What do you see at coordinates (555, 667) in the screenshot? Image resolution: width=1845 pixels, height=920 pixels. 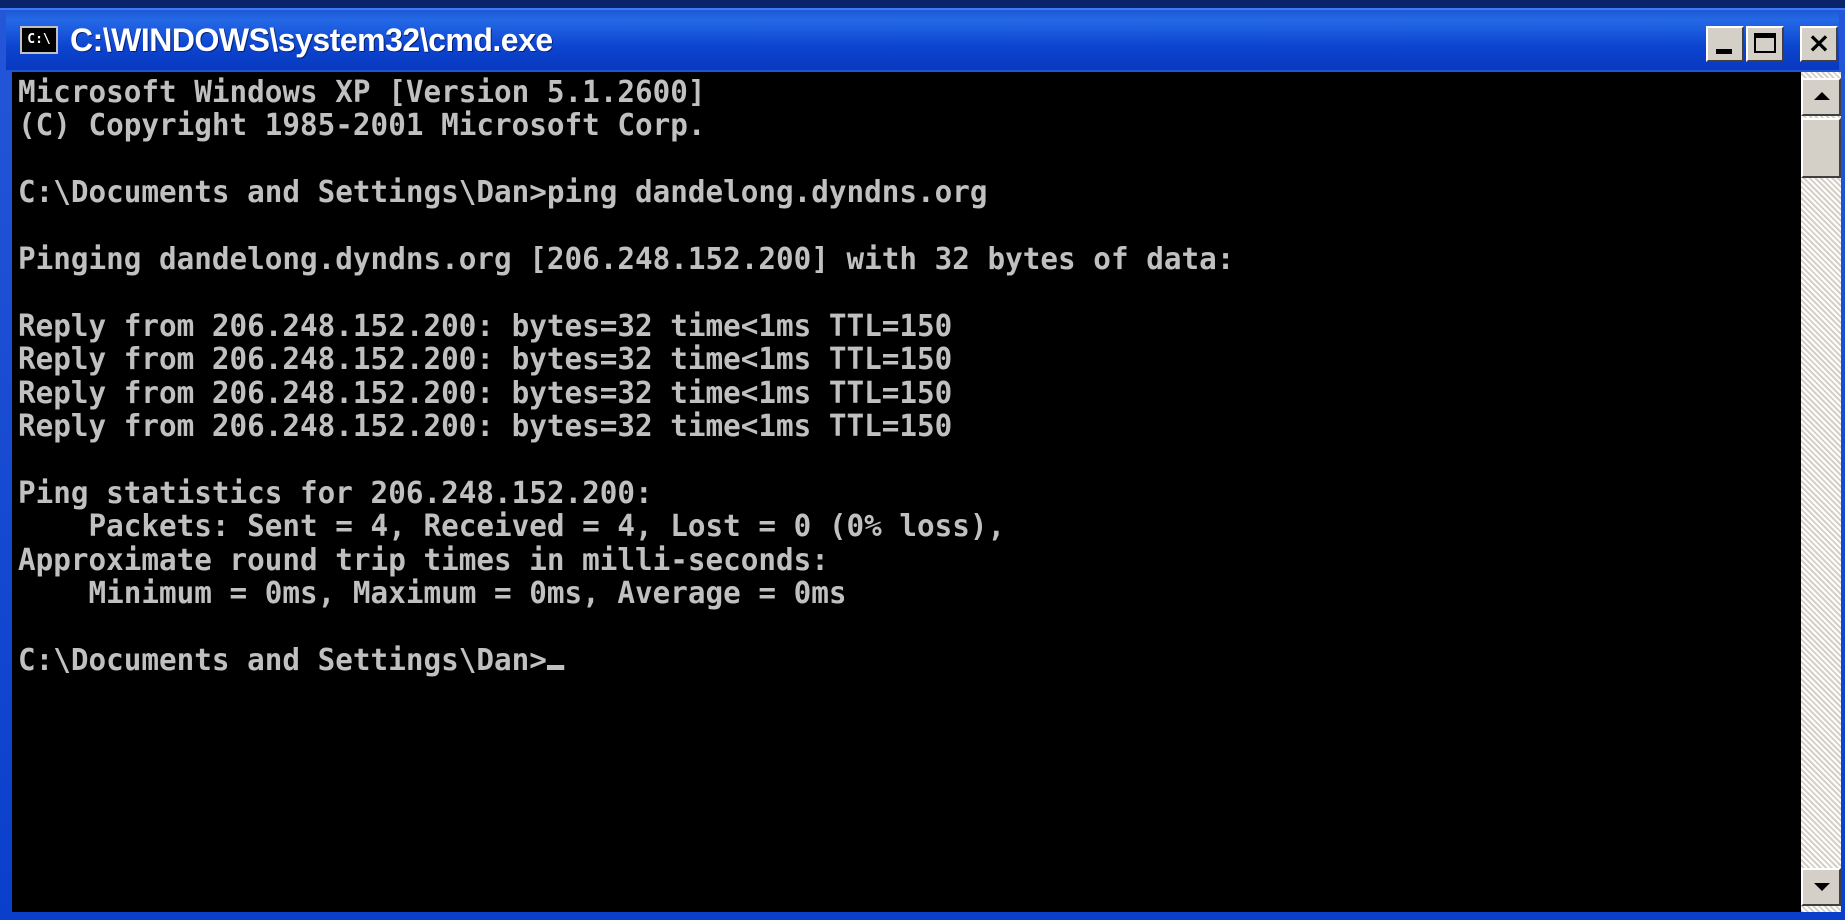 I see `text-cursor` at bounding box center [555, 667].